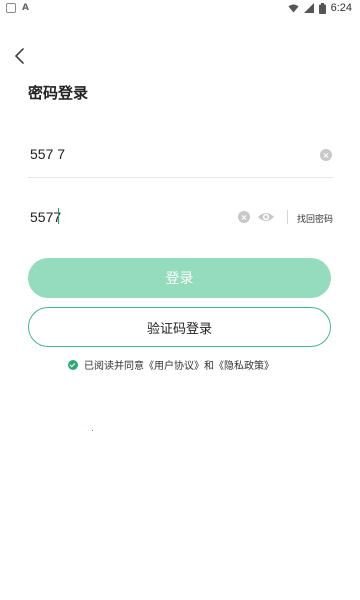  I want to click on phone-clear-icon, so click(326, 155).